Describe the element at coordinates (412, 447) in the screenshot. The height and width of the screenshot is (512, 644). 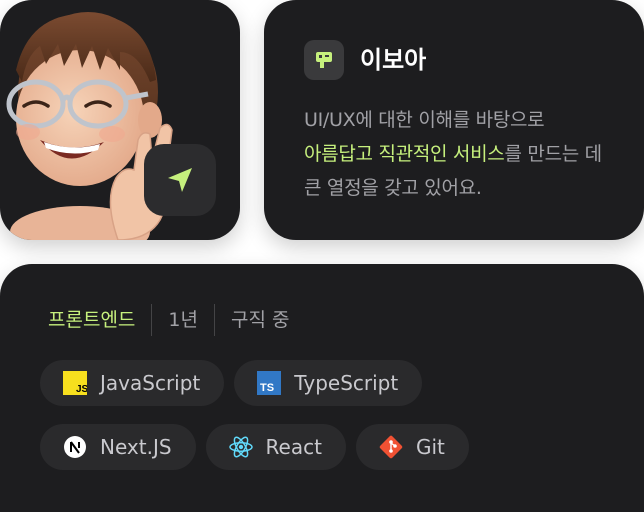
I see `skill-chip-git: Git` at that location.